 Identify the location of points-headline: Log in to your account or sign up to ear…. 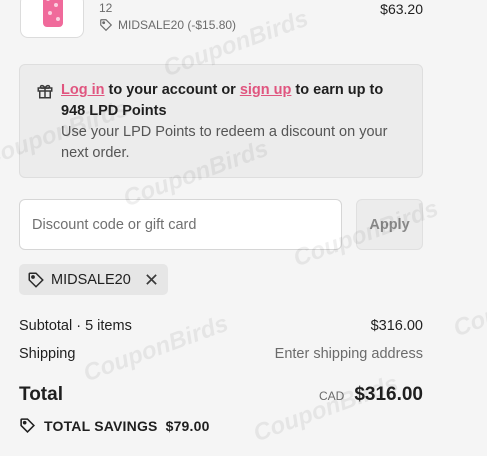
(236, 101).